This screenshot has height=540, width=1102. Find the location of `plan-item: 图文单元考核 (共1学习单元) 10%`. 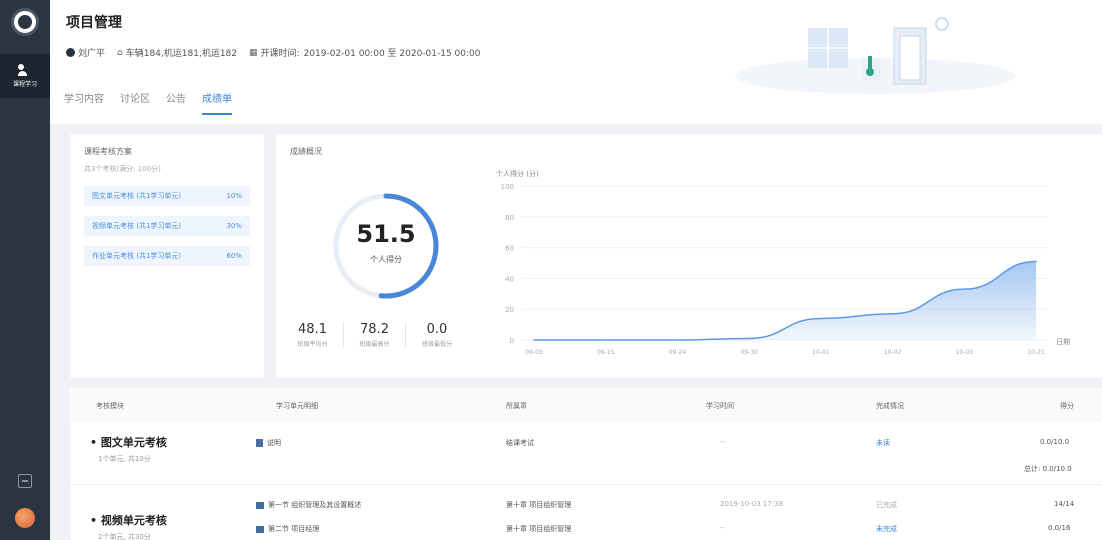

plan-item: 图文单元考核 (共1学习单元) 10% is located at coordinates (167, 196).